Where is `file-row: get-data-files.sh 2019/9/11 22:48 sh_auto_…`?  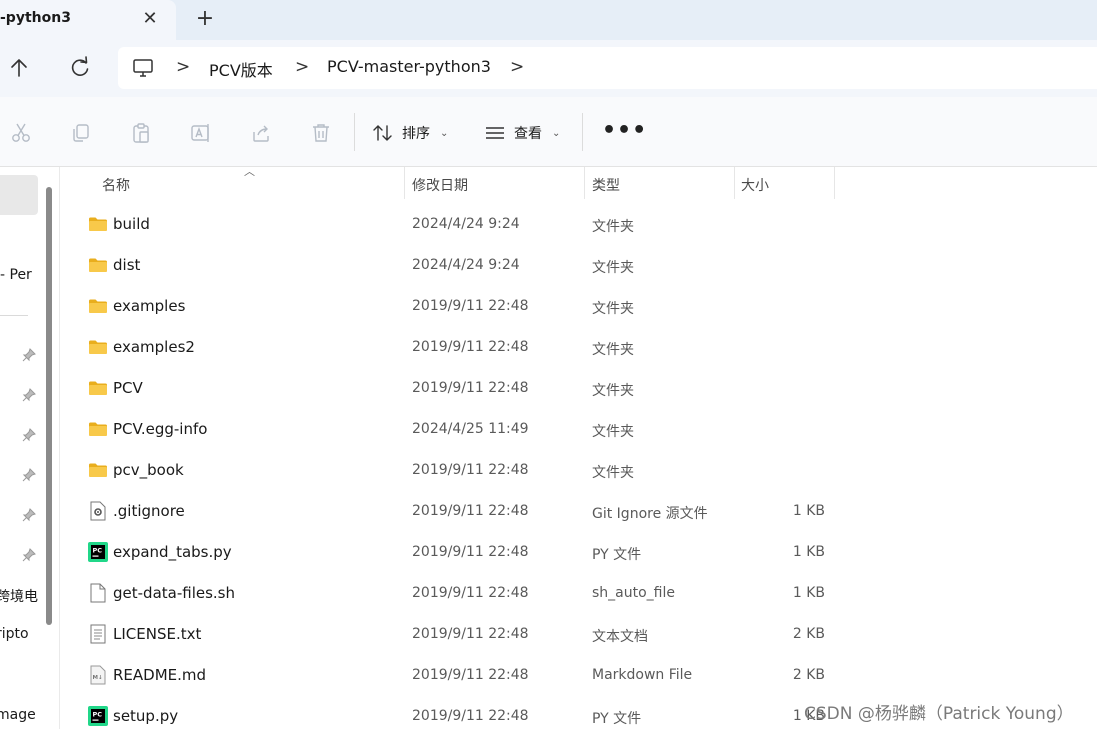
file-row: get-data-files.sh 2019/9/11 22:48 sh_auto_… is located at coordinates (578, 593).